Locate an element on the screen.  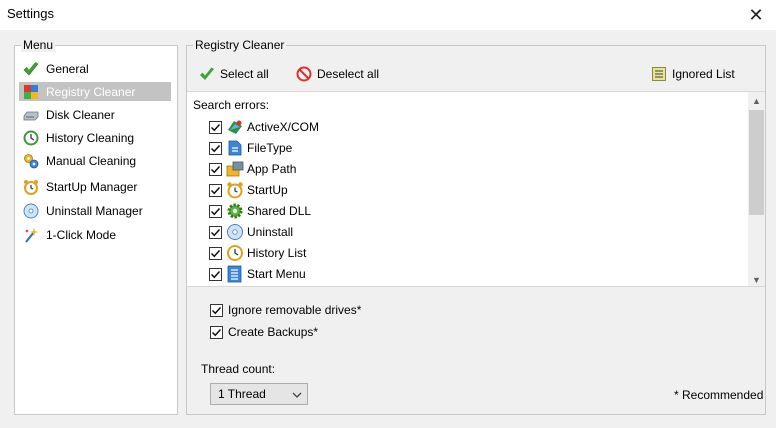
gear-icon is located at coordinates (235, 211).